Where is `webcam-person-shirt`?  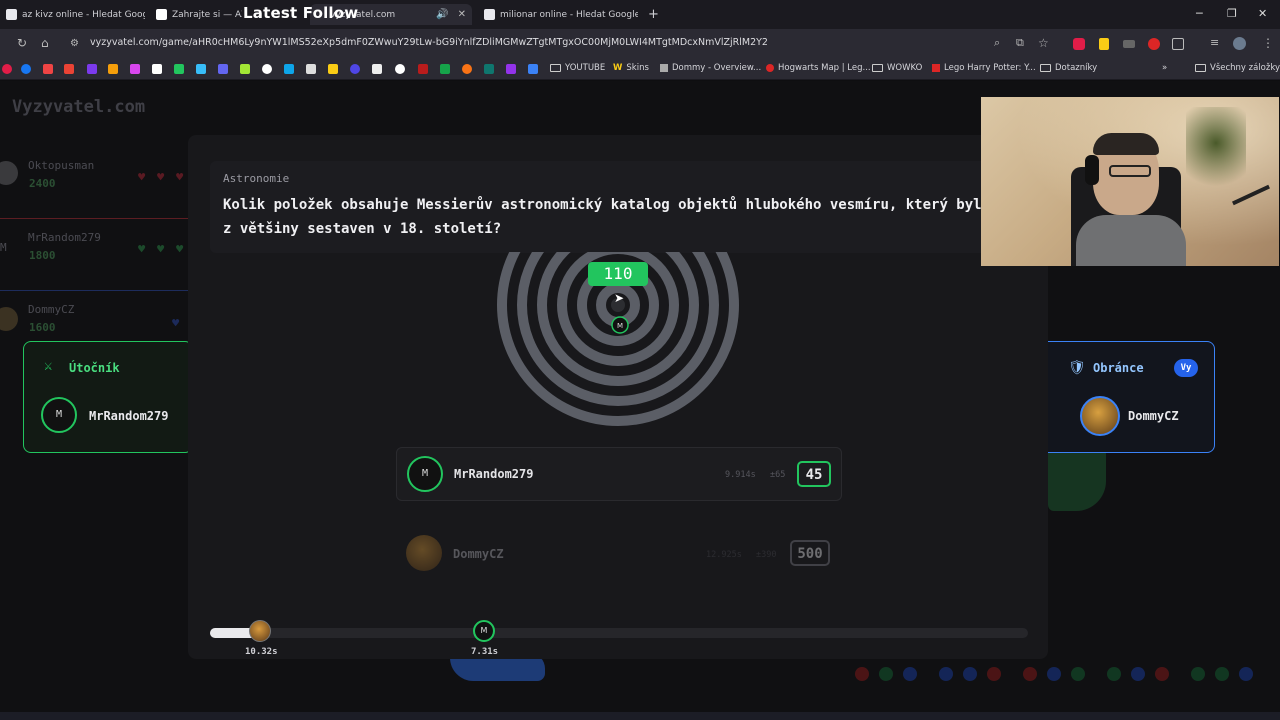 webcam-person-shirt is located at coordinates (1131, 240).